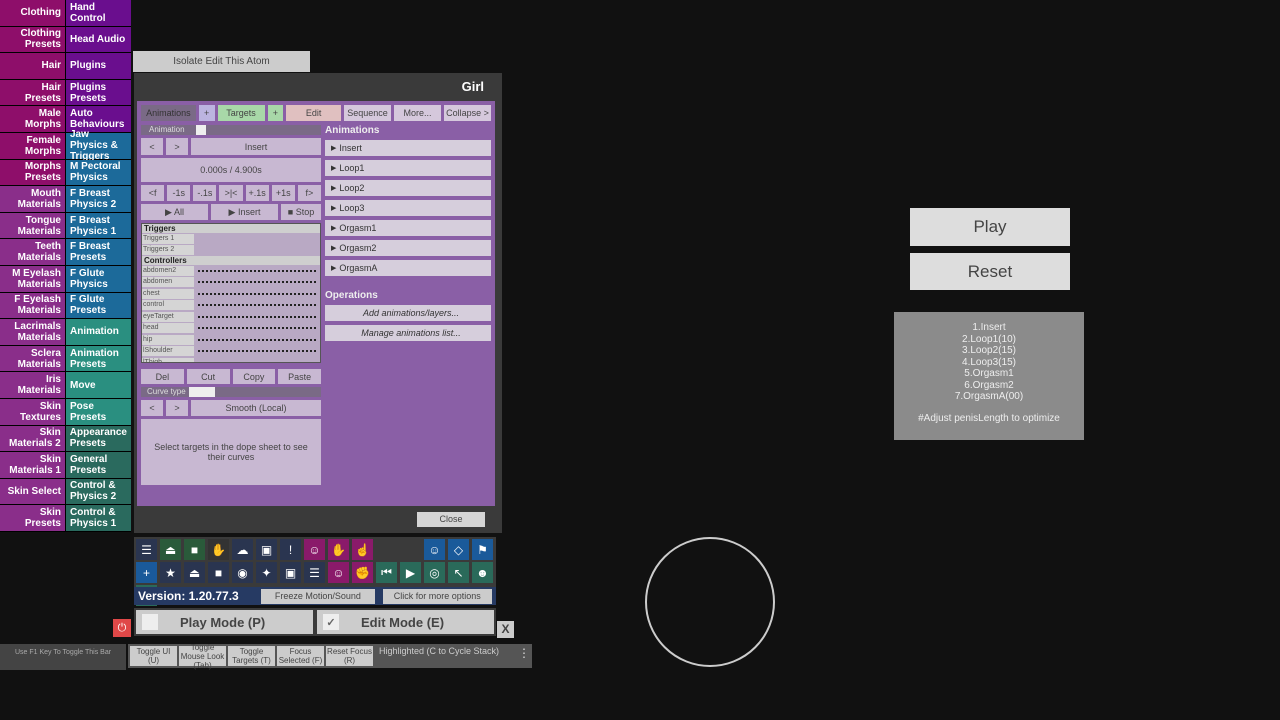 The width and height of the screenshot is (1280, 720). I want to click on sidebar-tab-left: Teeth Materials, so click(33, 252).